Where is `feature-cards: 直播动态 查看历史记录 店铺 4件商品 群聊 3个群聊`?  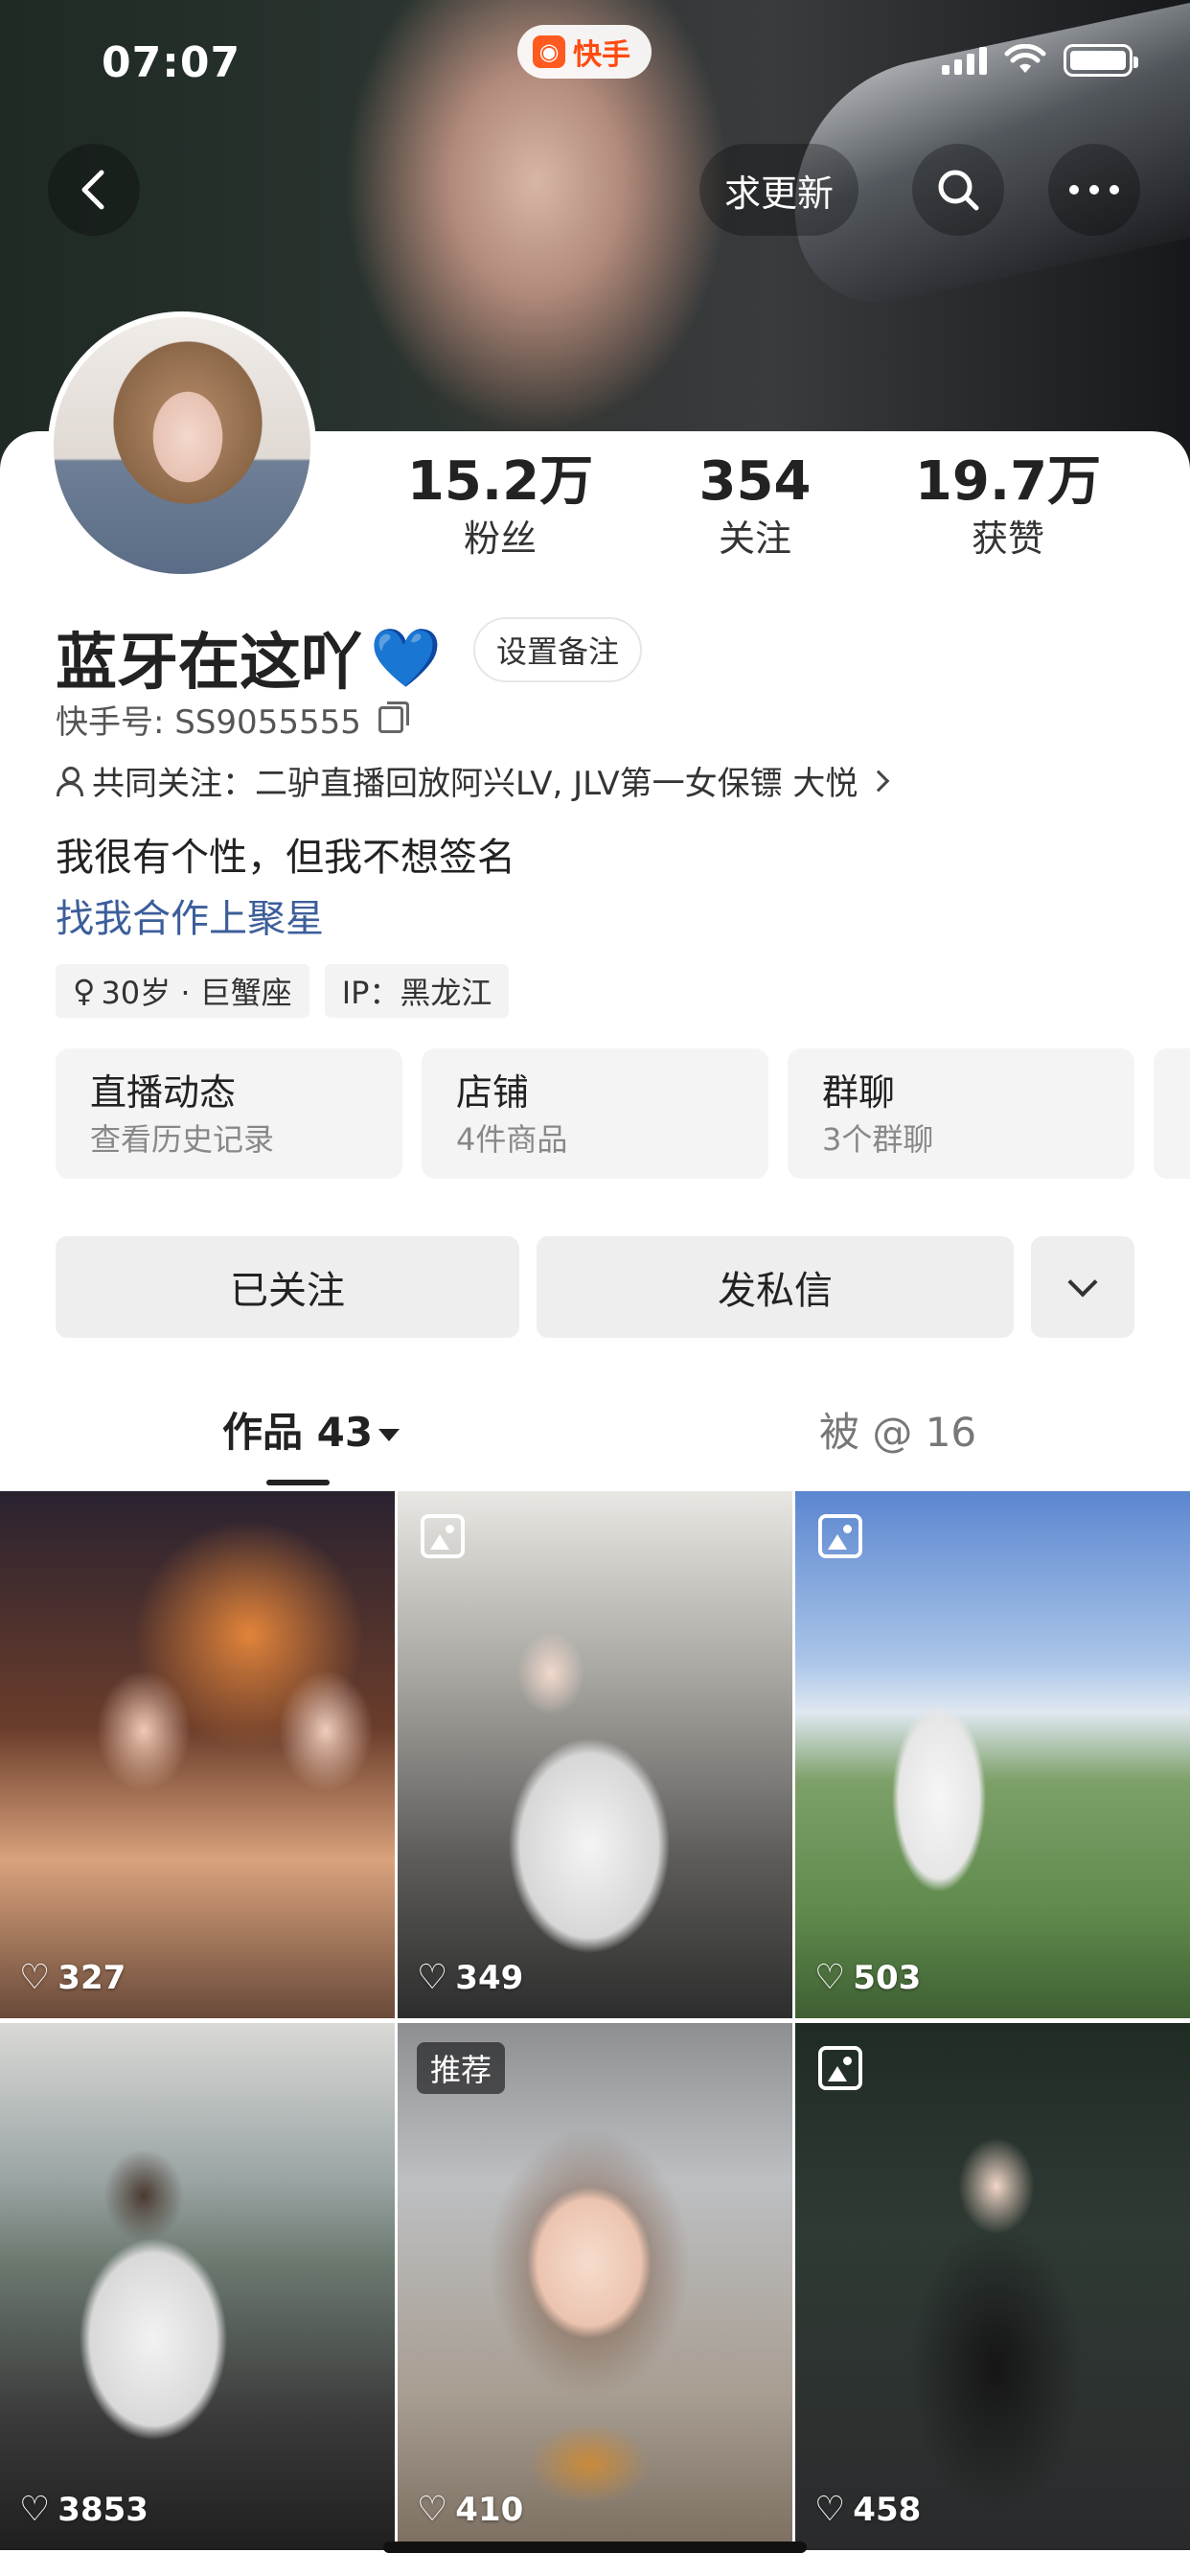 feature-cards: 直播动态 查看历史记录 店铺 4件商品 群聊 3个群聊 is located at coordinates (595, 1113).